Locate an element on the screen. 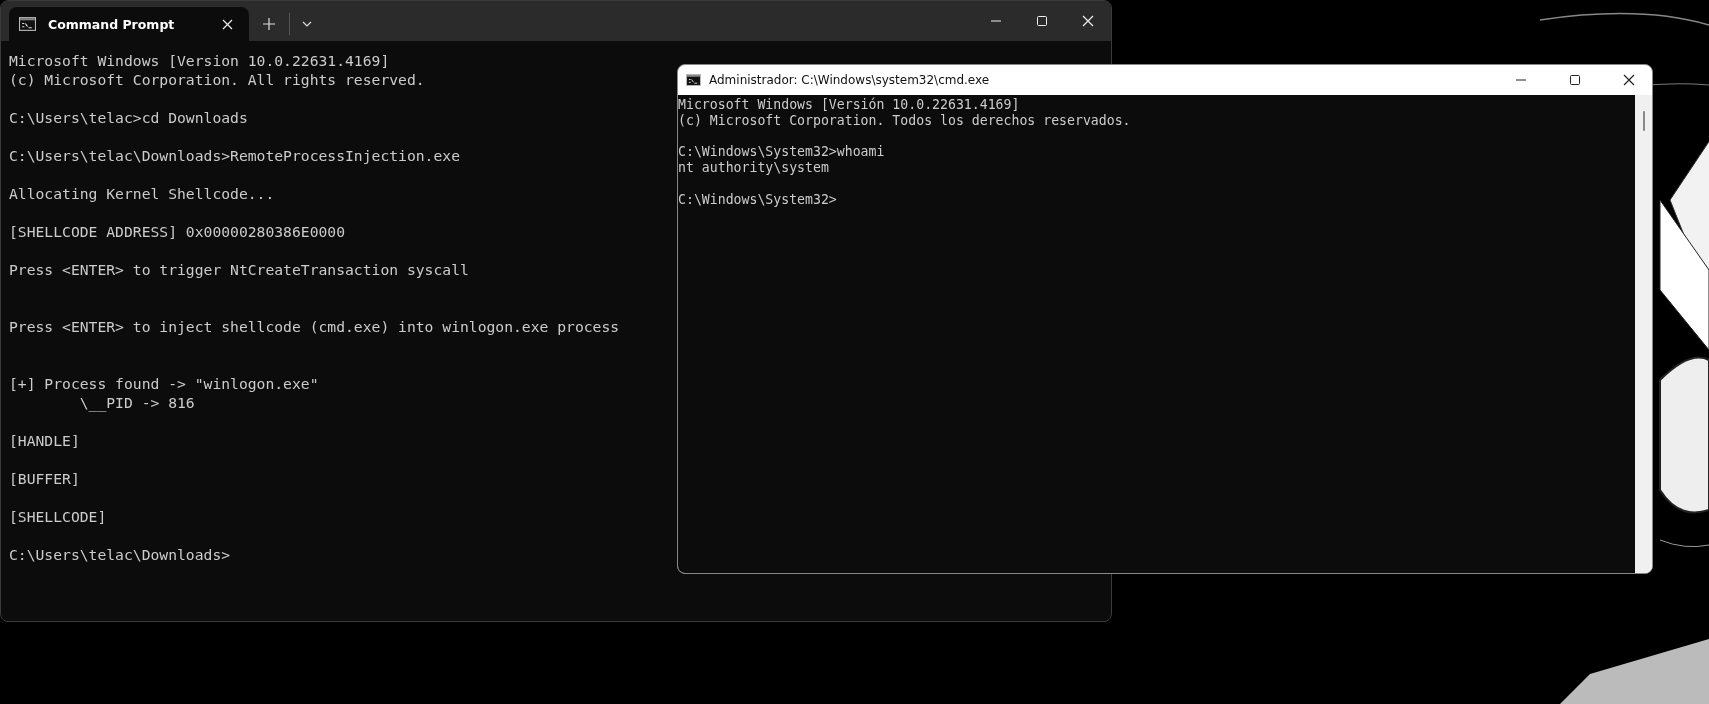 Image resolution: width=1709 pixels, height=704 pixels. console-output-line: [SHELLCODE] is located at coordinates (58, 516).